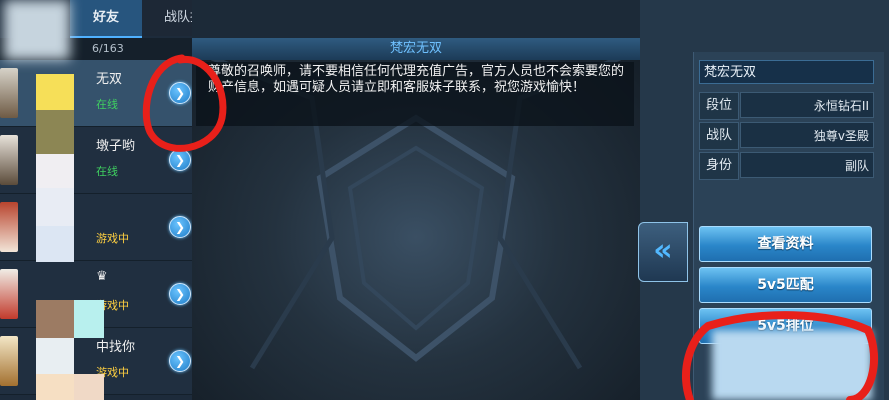 This screenshot has height=400, width=889. Describe the element at coordinates (116, 347) in the screenshot. I see `friend-name: 中找你` at that location.